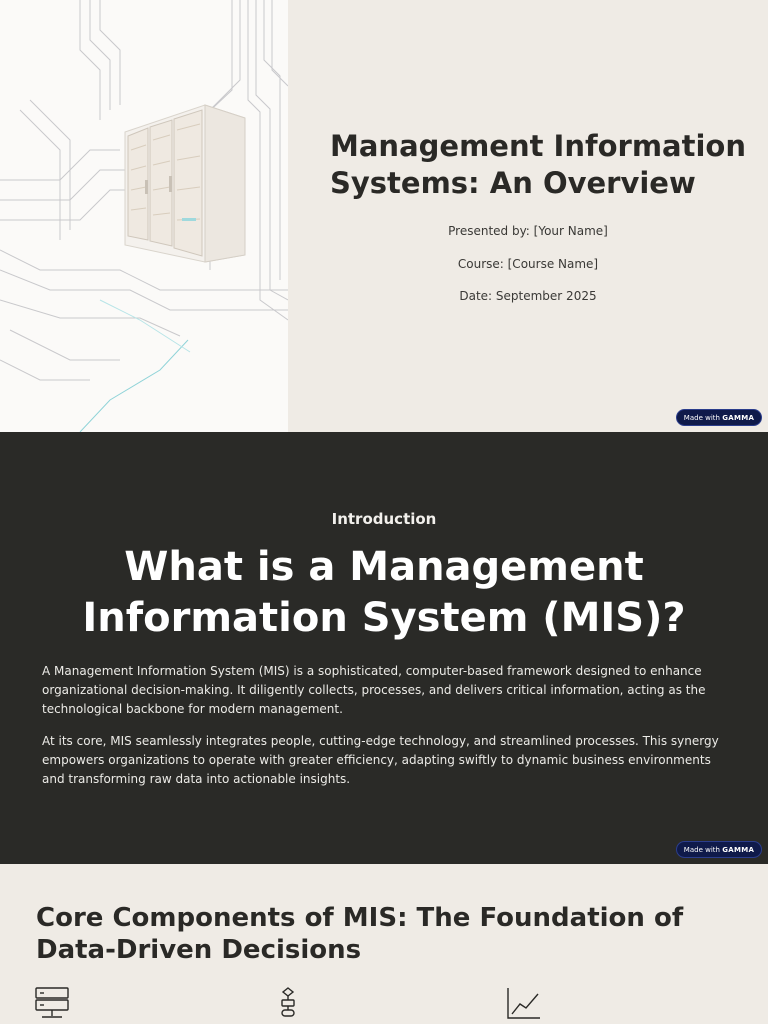 This screenshot has height=1024, width=768. I want to click on line-chart-icon, so click(523, 1003).